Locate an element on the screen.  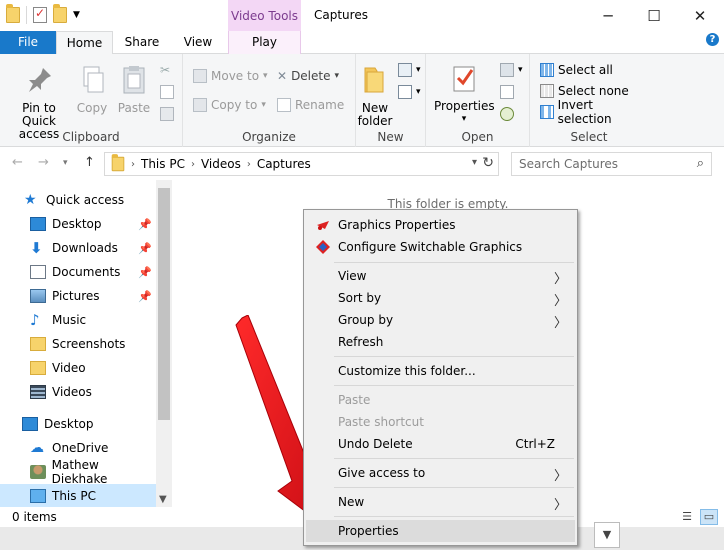
search-placeholder: Search Captures is located at coordinates (569, 164).